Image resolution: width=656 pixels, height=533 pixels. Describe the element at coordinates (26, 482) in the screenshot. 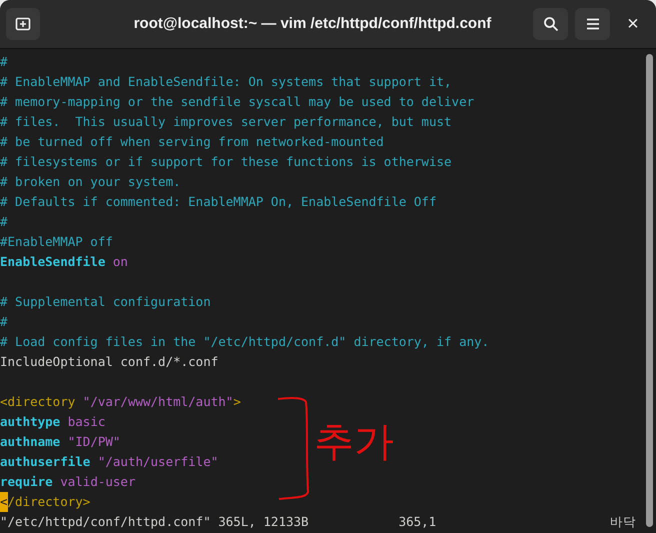

I see `code-keyword: require` at that location.